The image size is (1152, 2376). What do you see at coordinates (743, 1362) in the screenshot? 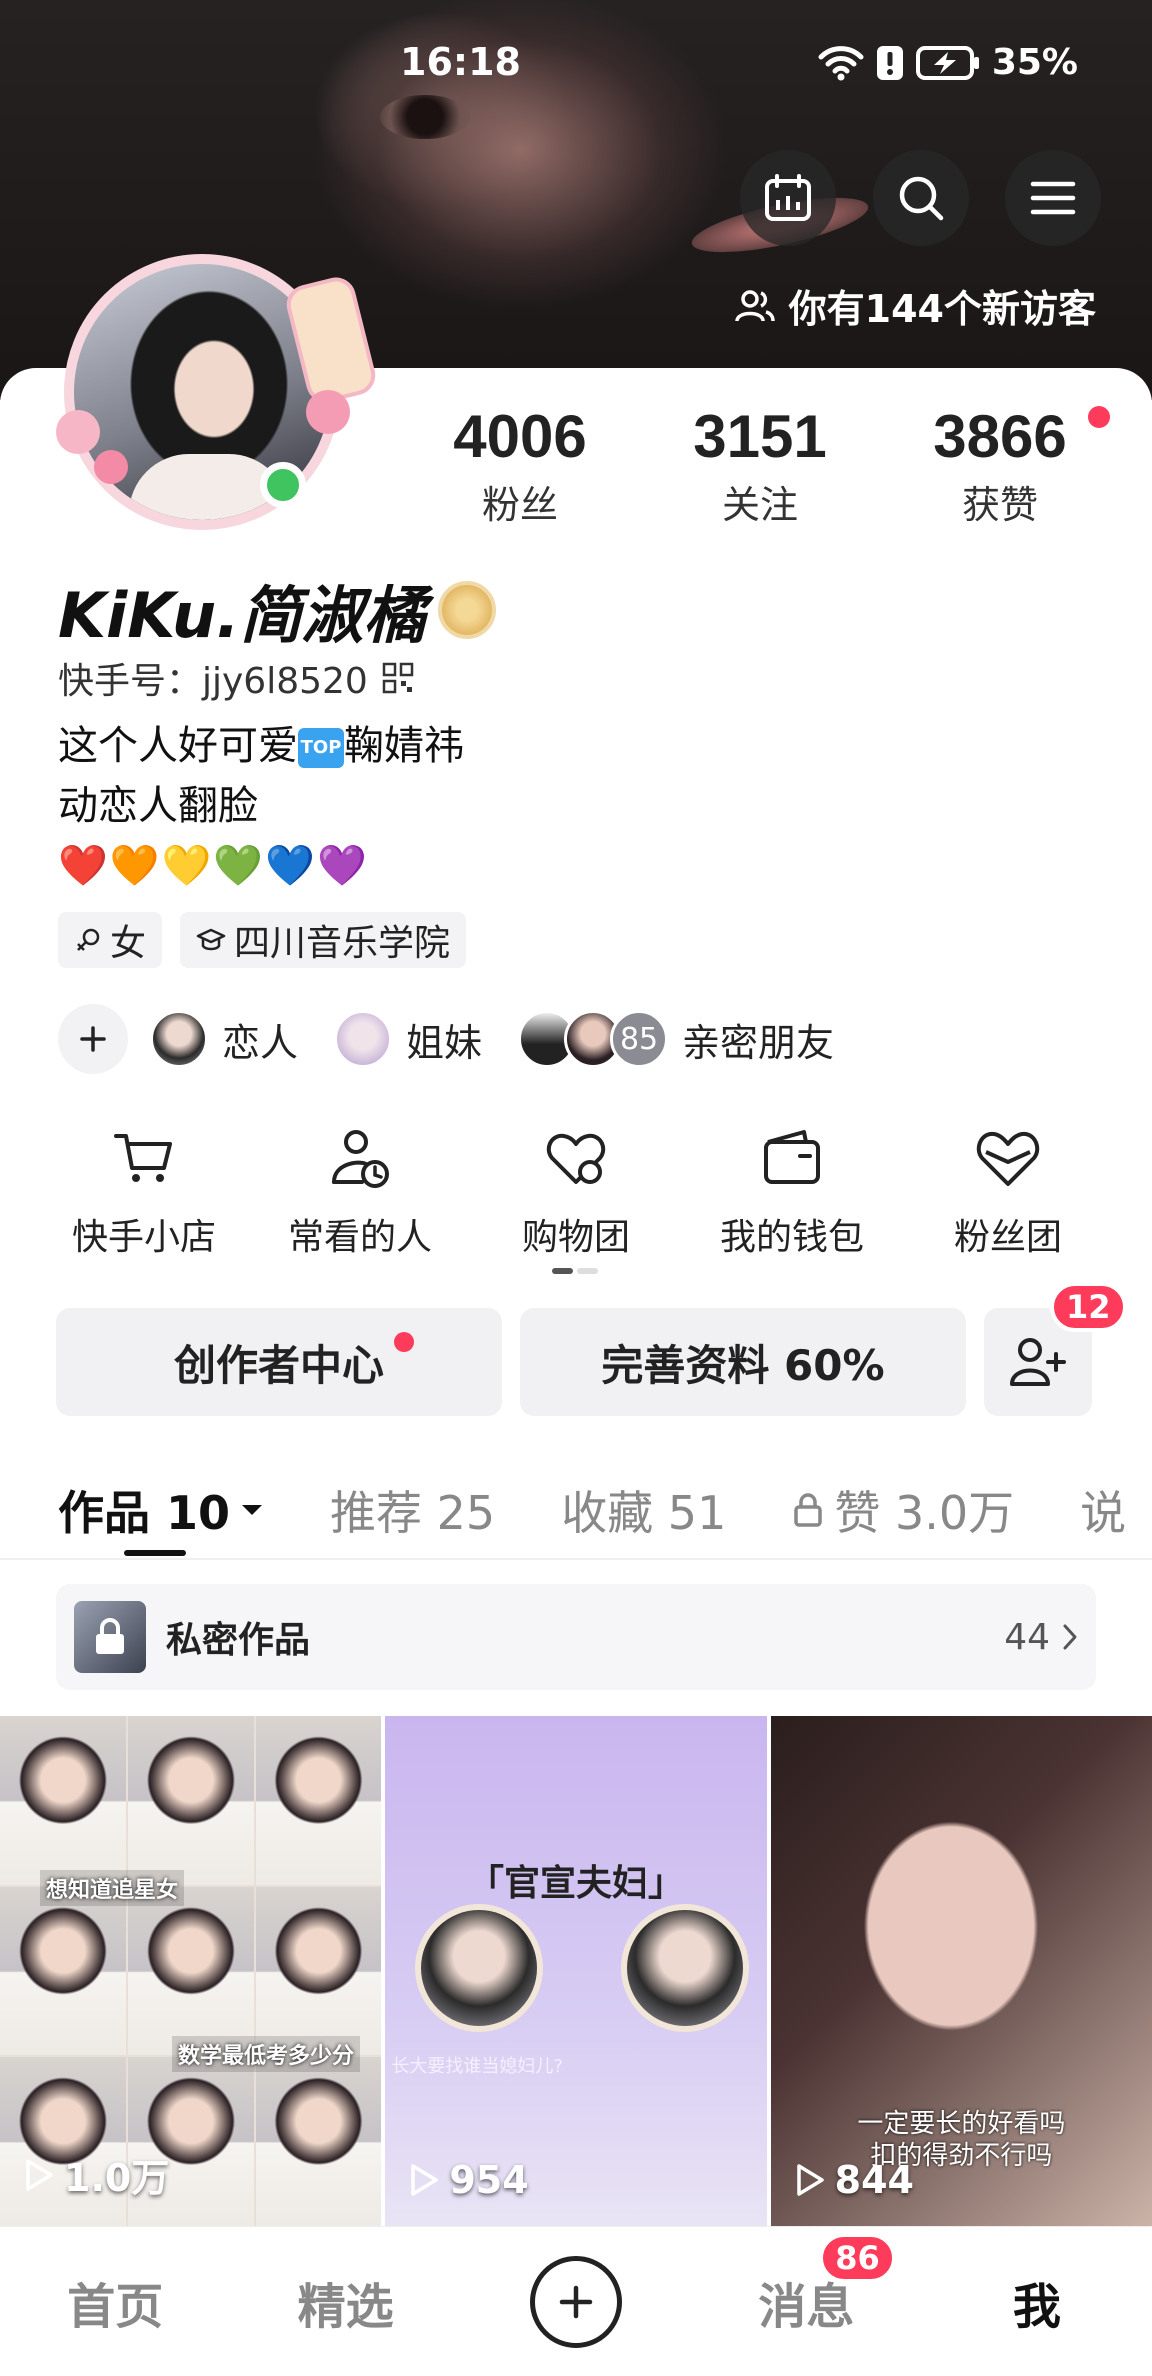
I see `complete-profile-button: 完善资料 60%` at bounding box center [743, 1362].